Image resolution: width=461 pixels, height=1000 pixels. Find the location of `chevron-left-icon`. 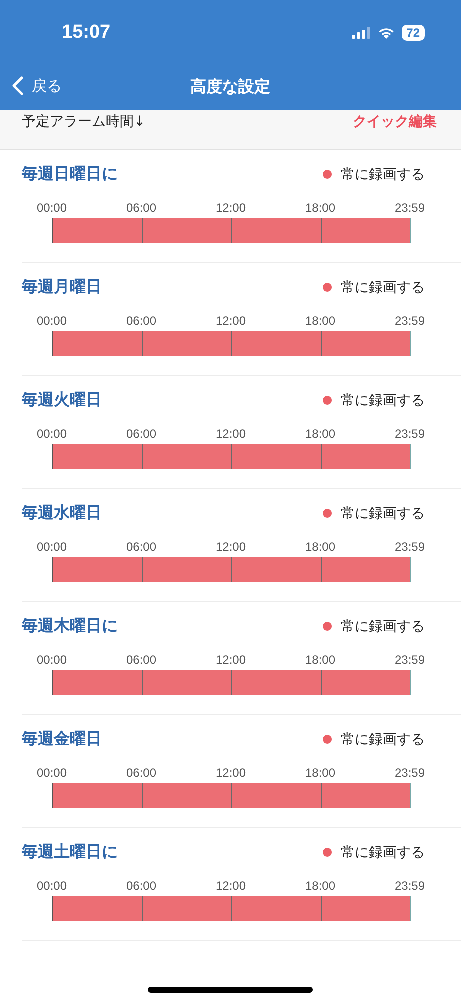

chevron-left-icon is located at coordinates (18, 86).